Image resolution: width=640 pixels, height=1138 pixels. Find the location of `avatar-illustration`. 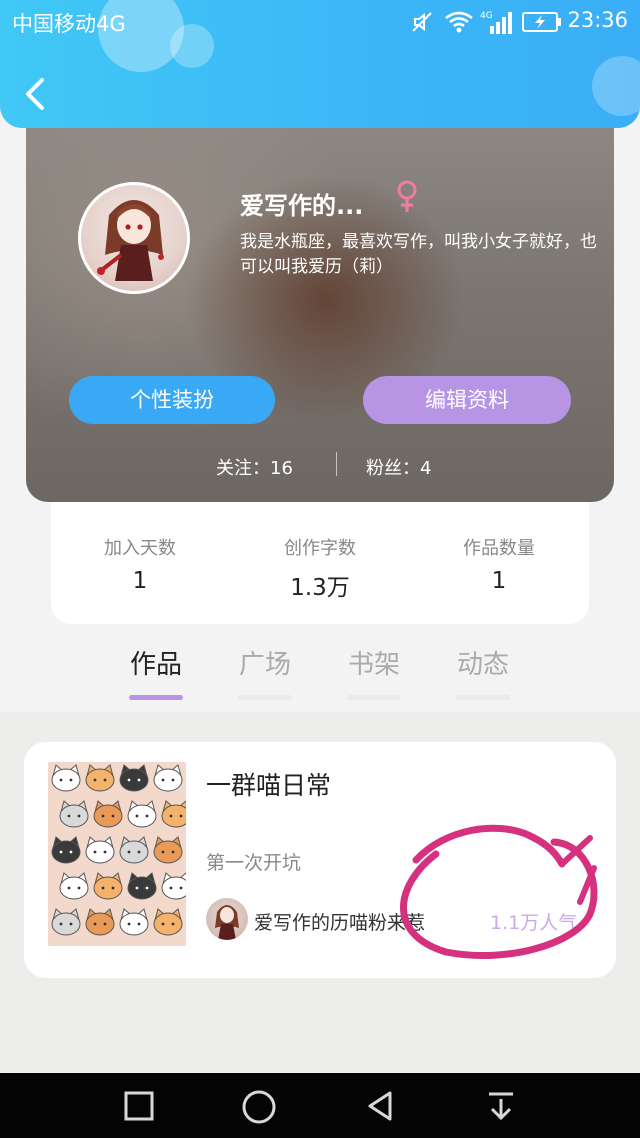

avatar-illustration is located at coordinates (130, 240).